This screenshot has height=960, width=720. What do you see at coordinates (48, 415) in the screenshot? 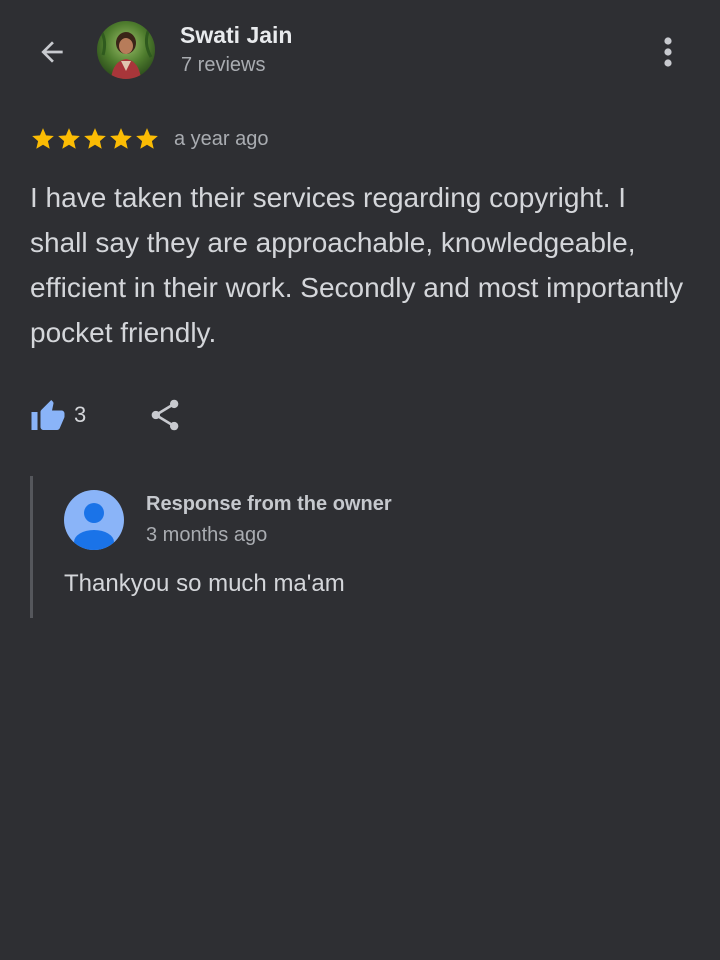
I see `thumb-up-icon` at bounding box center [48, 415].